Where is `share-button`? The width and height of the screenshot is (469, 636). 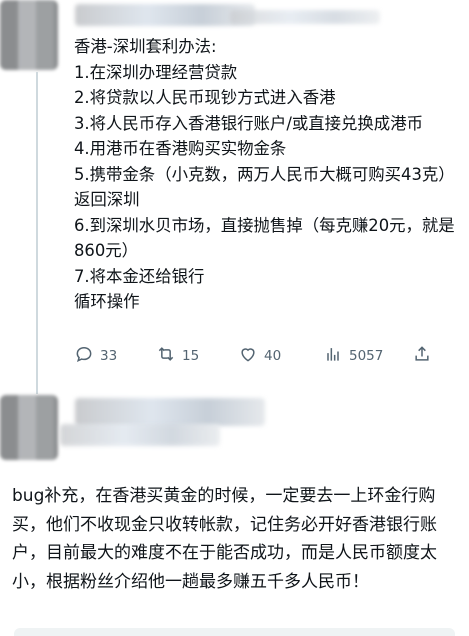
share-button is located at coordinates (422, 356).